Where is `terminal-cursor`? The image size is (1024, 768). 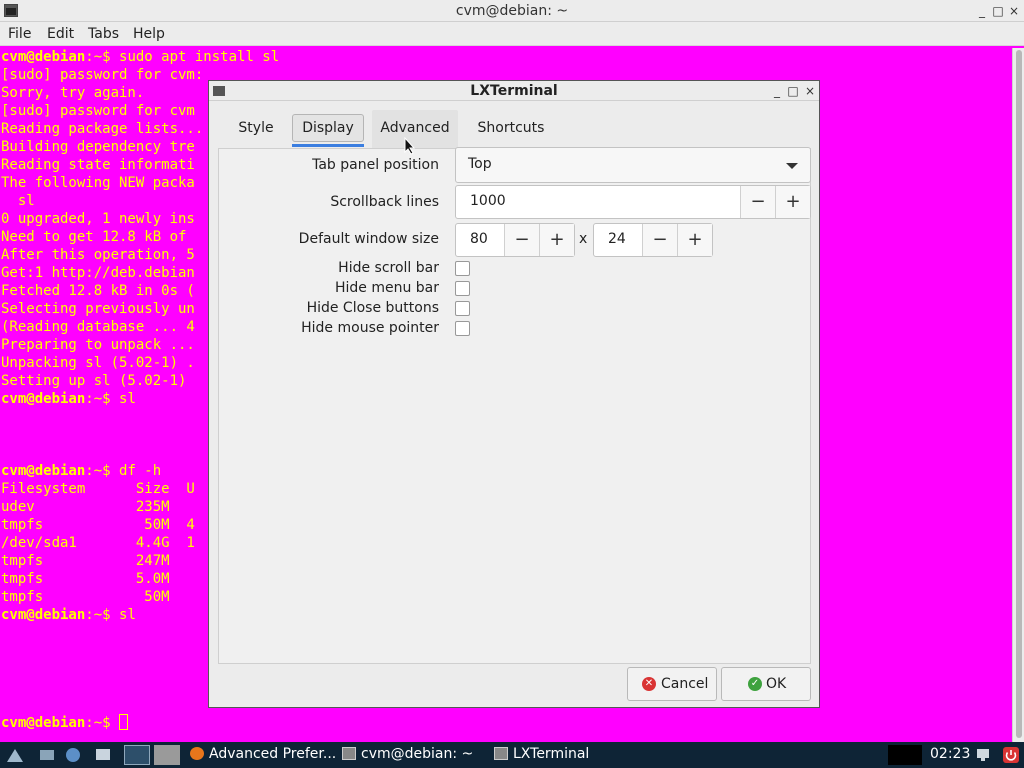
terminal-cursor is located at coordinates (124, 722).